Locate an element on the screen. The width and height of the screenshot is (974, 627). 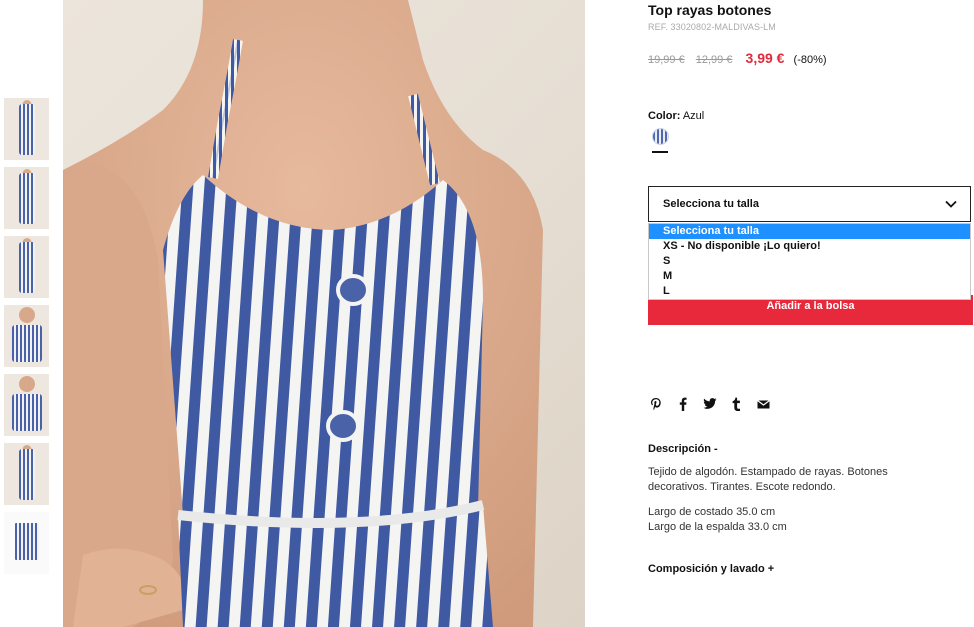
mail-icon is located at coordinates (763, 403).